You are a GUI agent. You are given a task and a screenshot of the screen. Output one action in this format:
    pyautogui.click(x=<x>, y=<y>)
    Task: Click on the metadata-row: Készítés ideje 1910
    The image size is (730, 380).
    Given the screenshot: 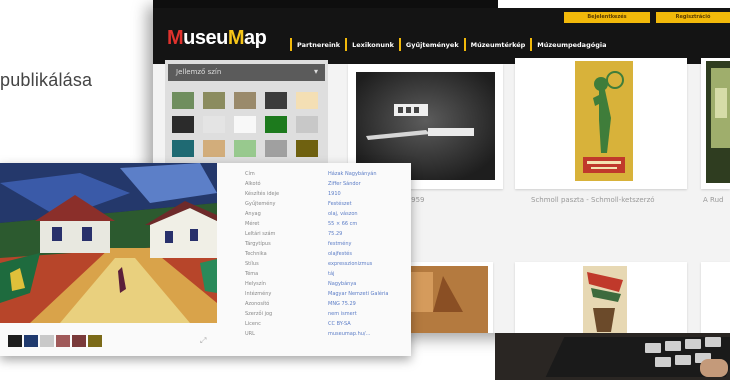 What is the action you would take?
    pyautogui.click(x=328, y=195)
    